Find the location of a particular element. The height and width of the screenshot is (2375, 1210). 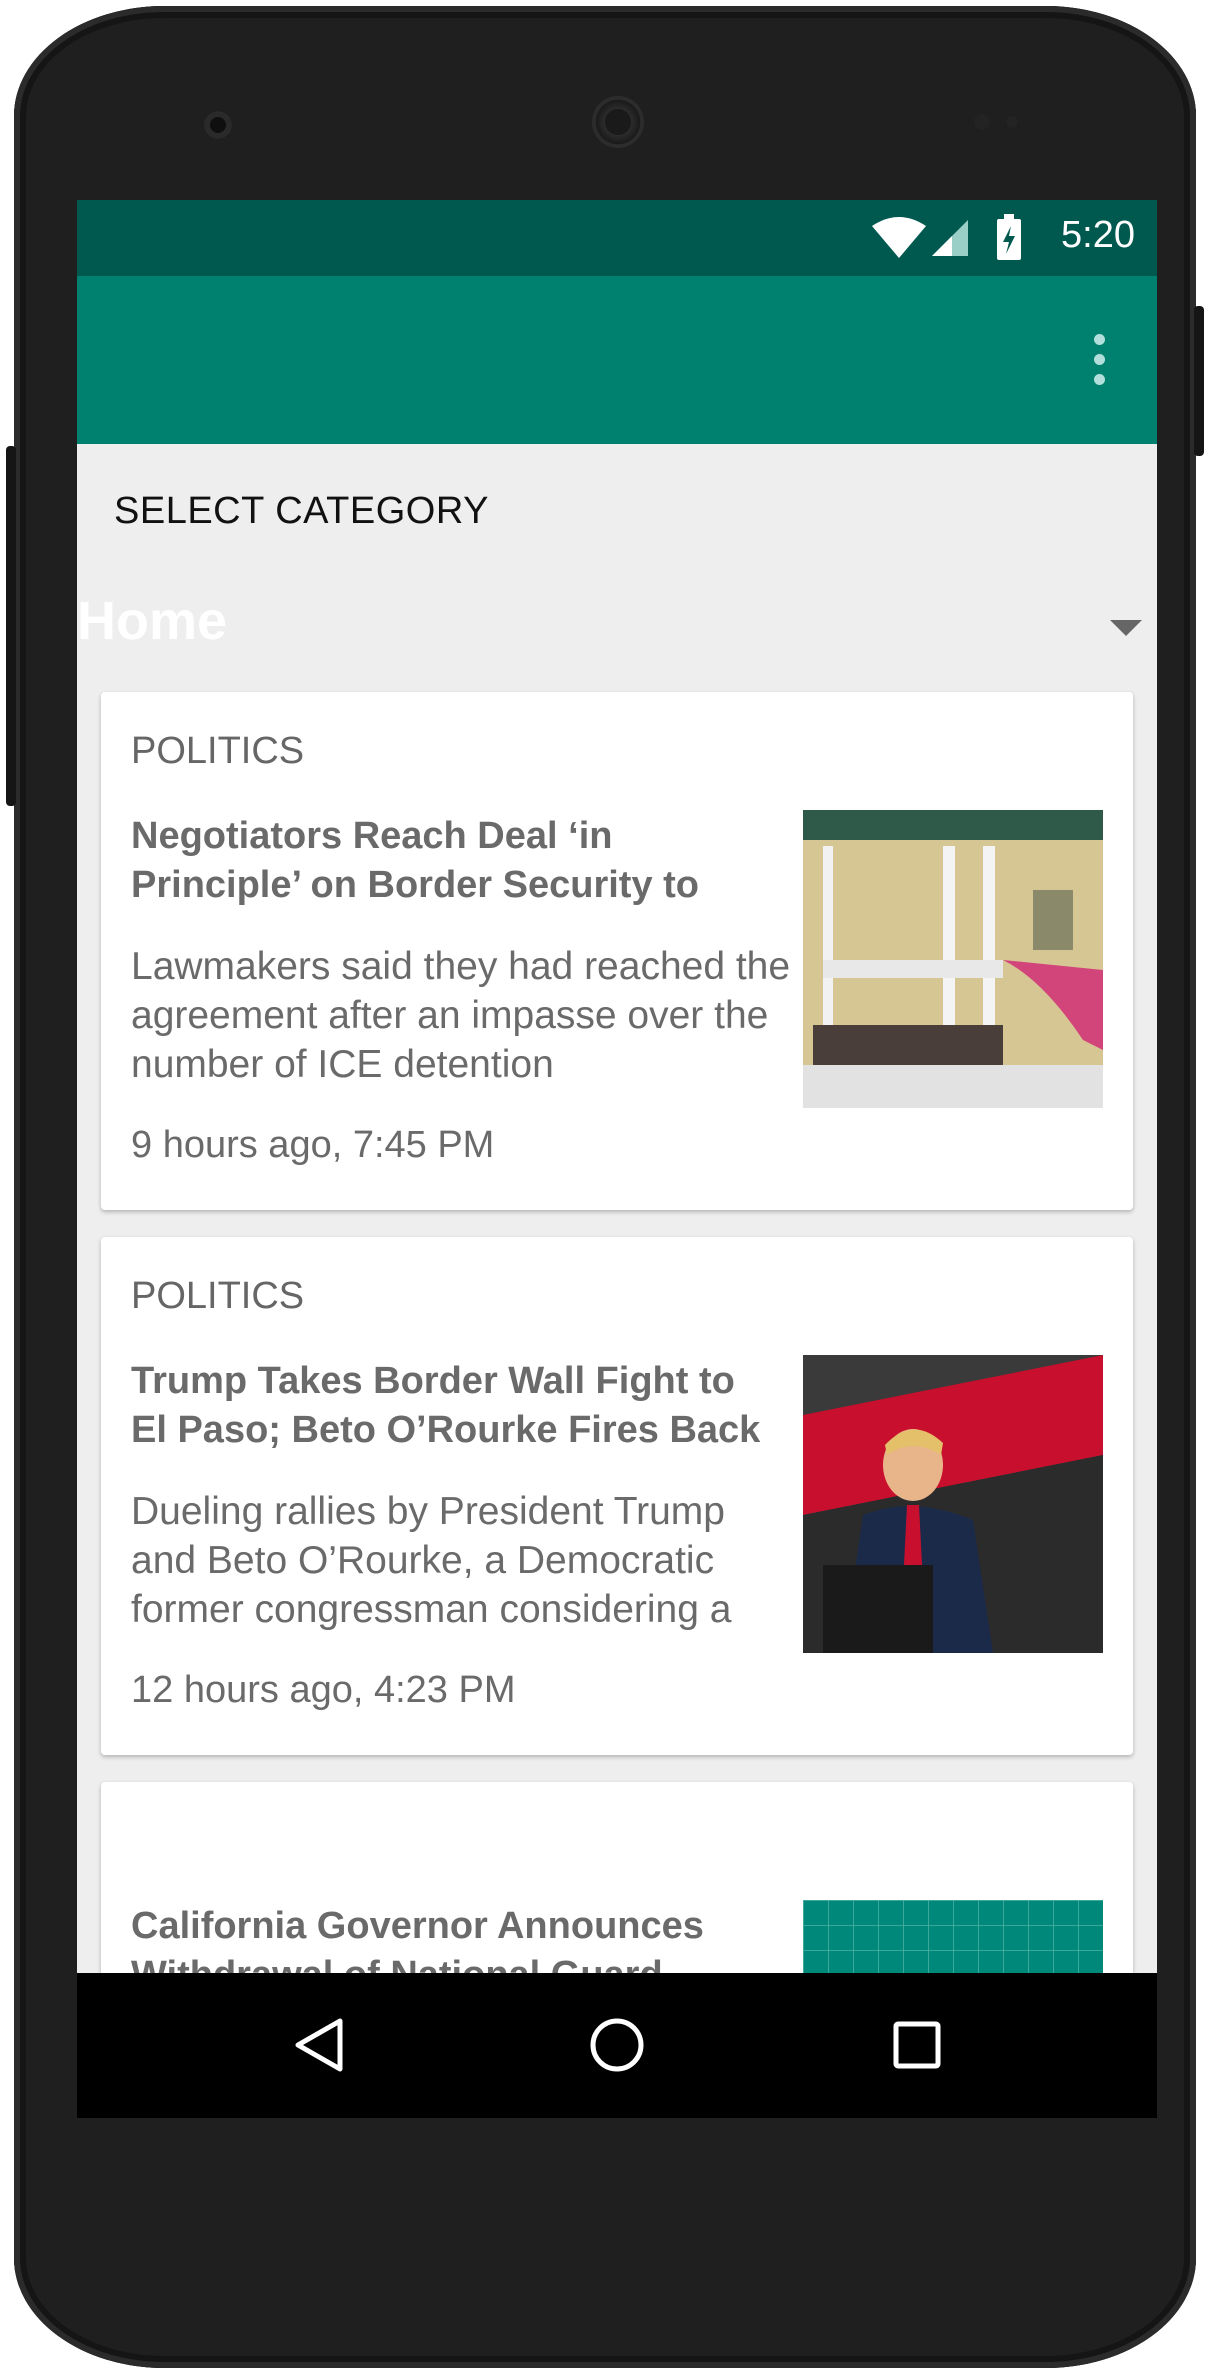

rally-speech-photo is located at coordinates (953, 1504).